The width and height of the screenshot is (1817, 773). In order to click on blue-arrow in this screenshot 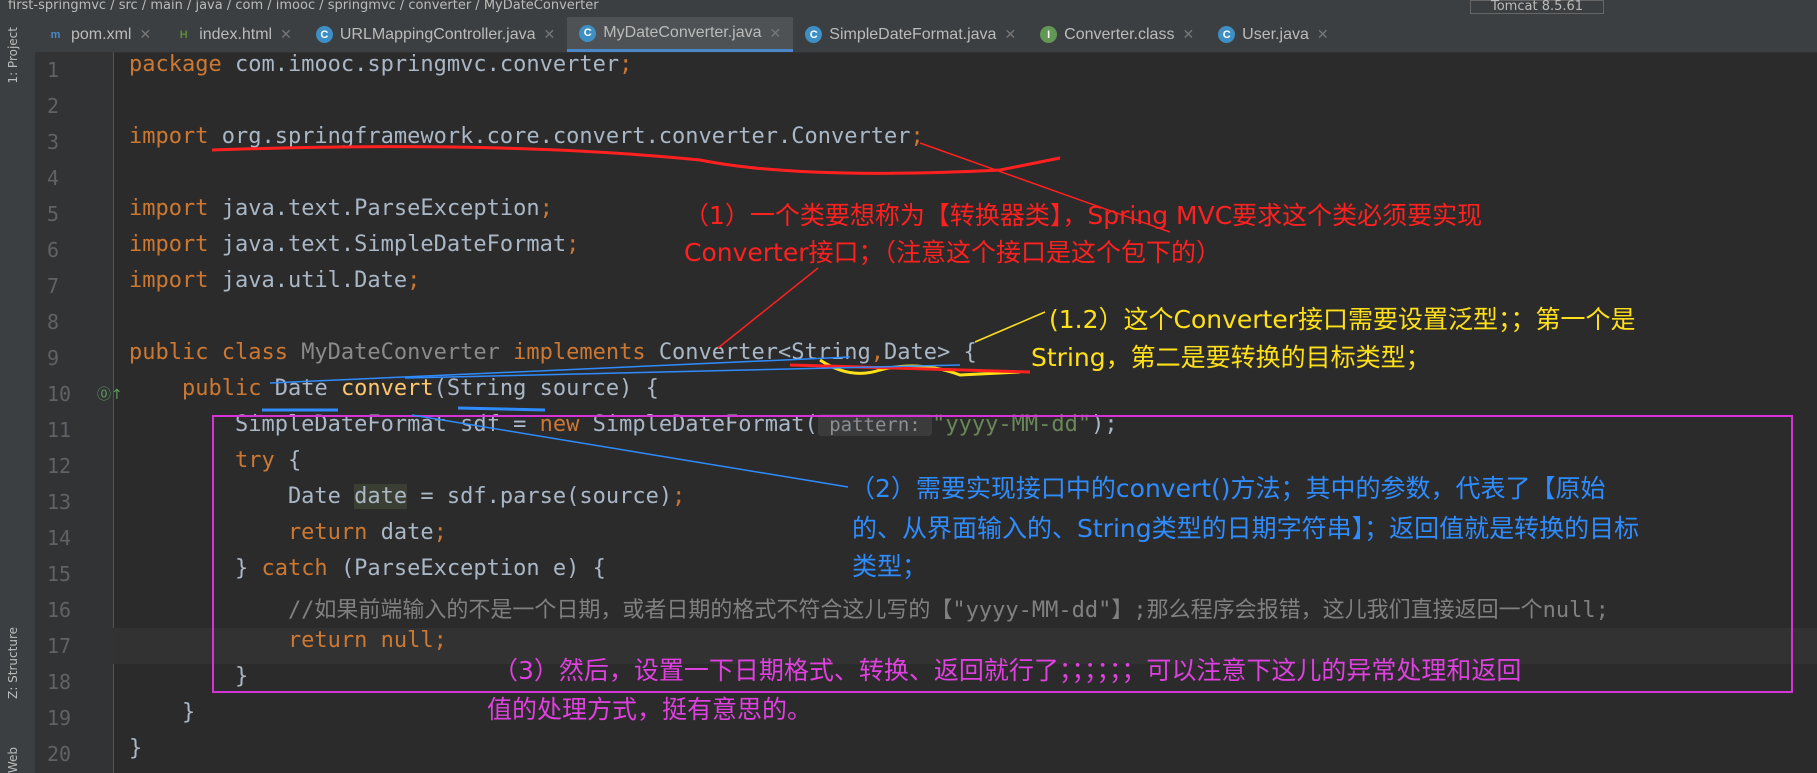, I will do `click(630, 451)`.